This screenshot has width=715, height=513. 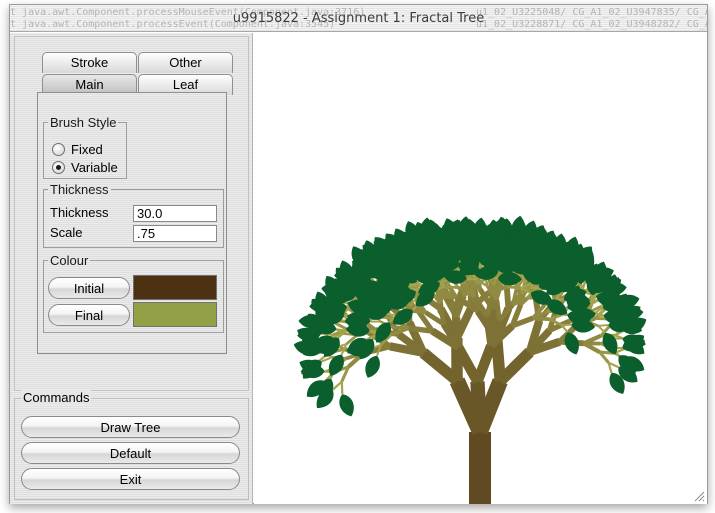 I want to click on draw-tree-button: Draw Tree, so click(x=130, y=427).